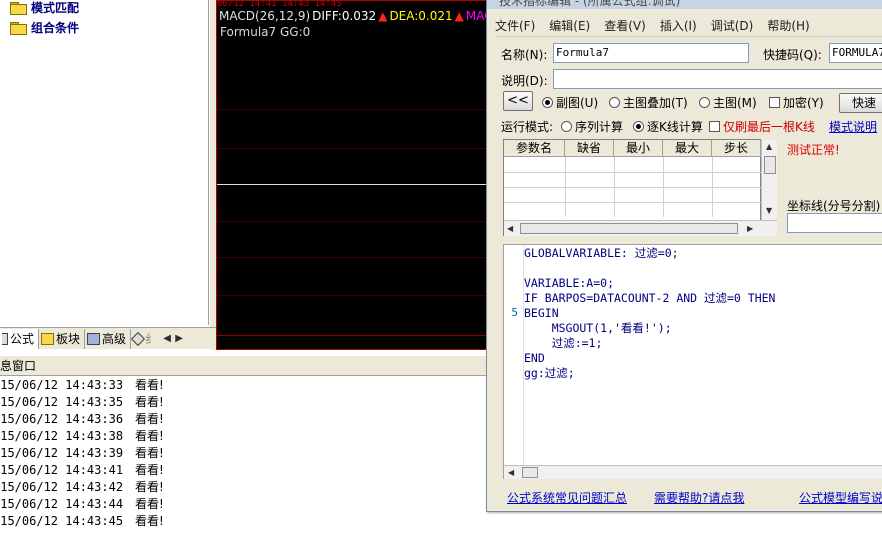  What do you see at coordinates (5, 338) in the screenshot?
I see `formula-tab-icon` at bounding box center [5, 338].